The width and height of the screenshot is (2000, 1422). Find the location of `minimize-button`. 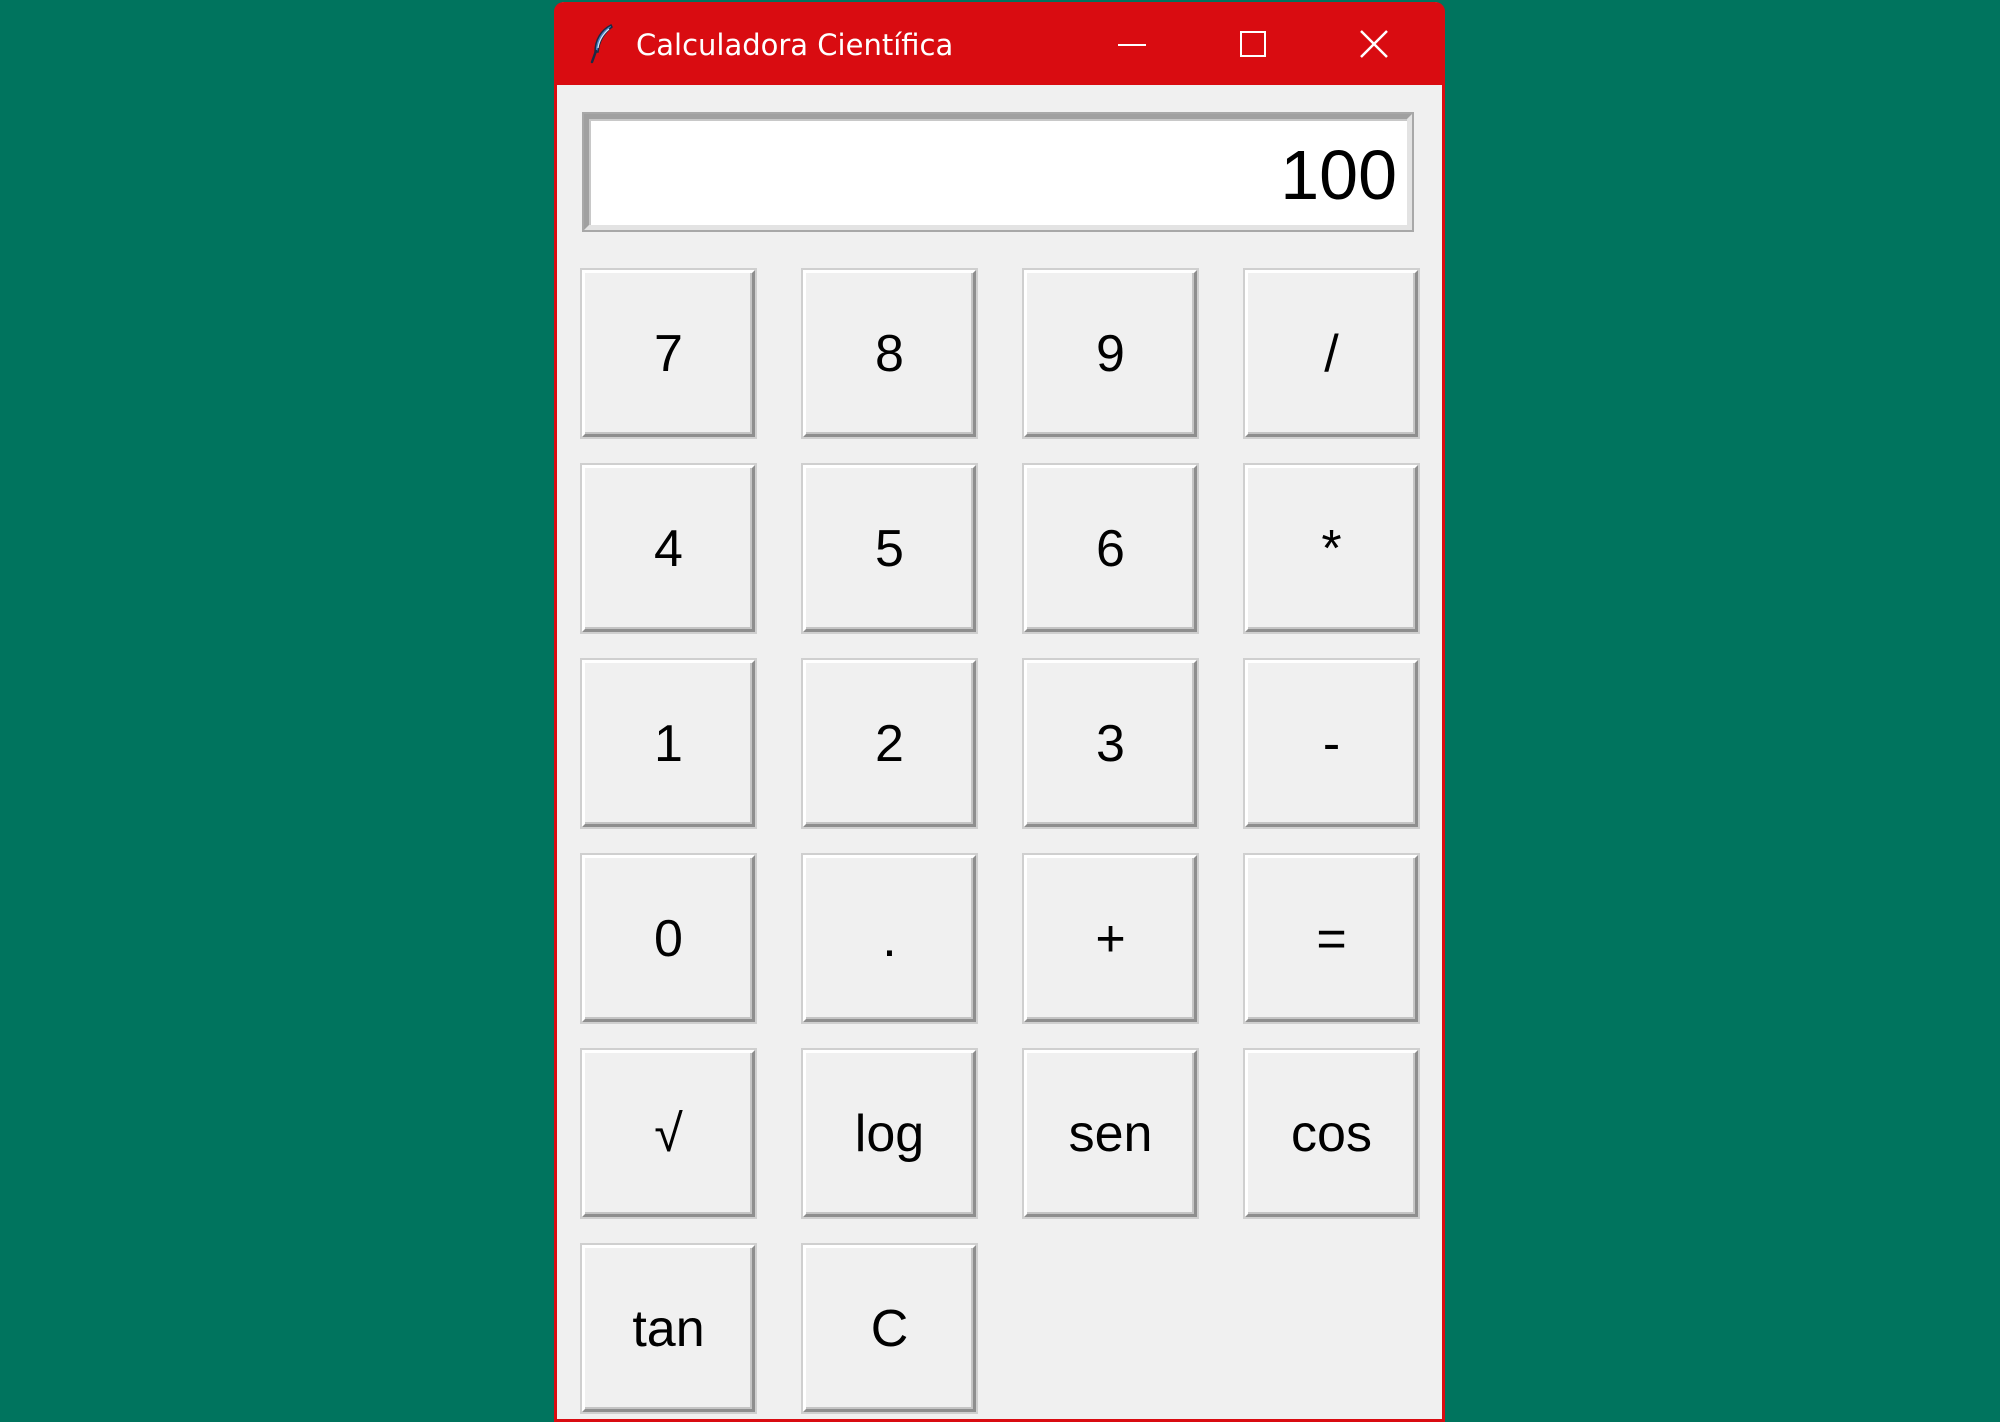

minimize-button is located at coordinates (1132, 43).